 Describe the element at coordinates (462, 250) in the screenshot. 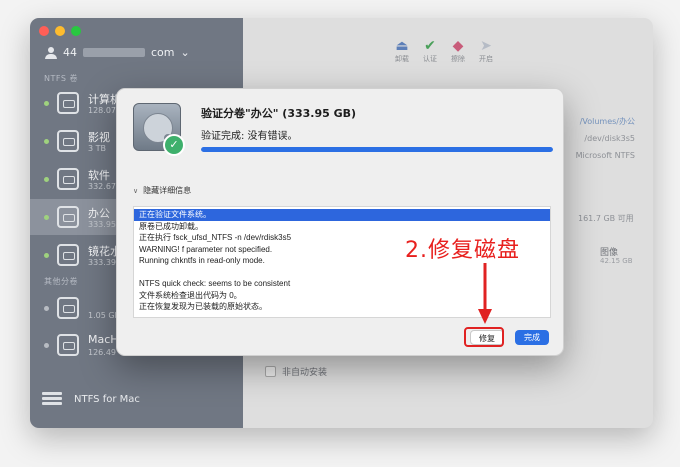

I see `annotation-label: 2.修复磁盘` at that location.